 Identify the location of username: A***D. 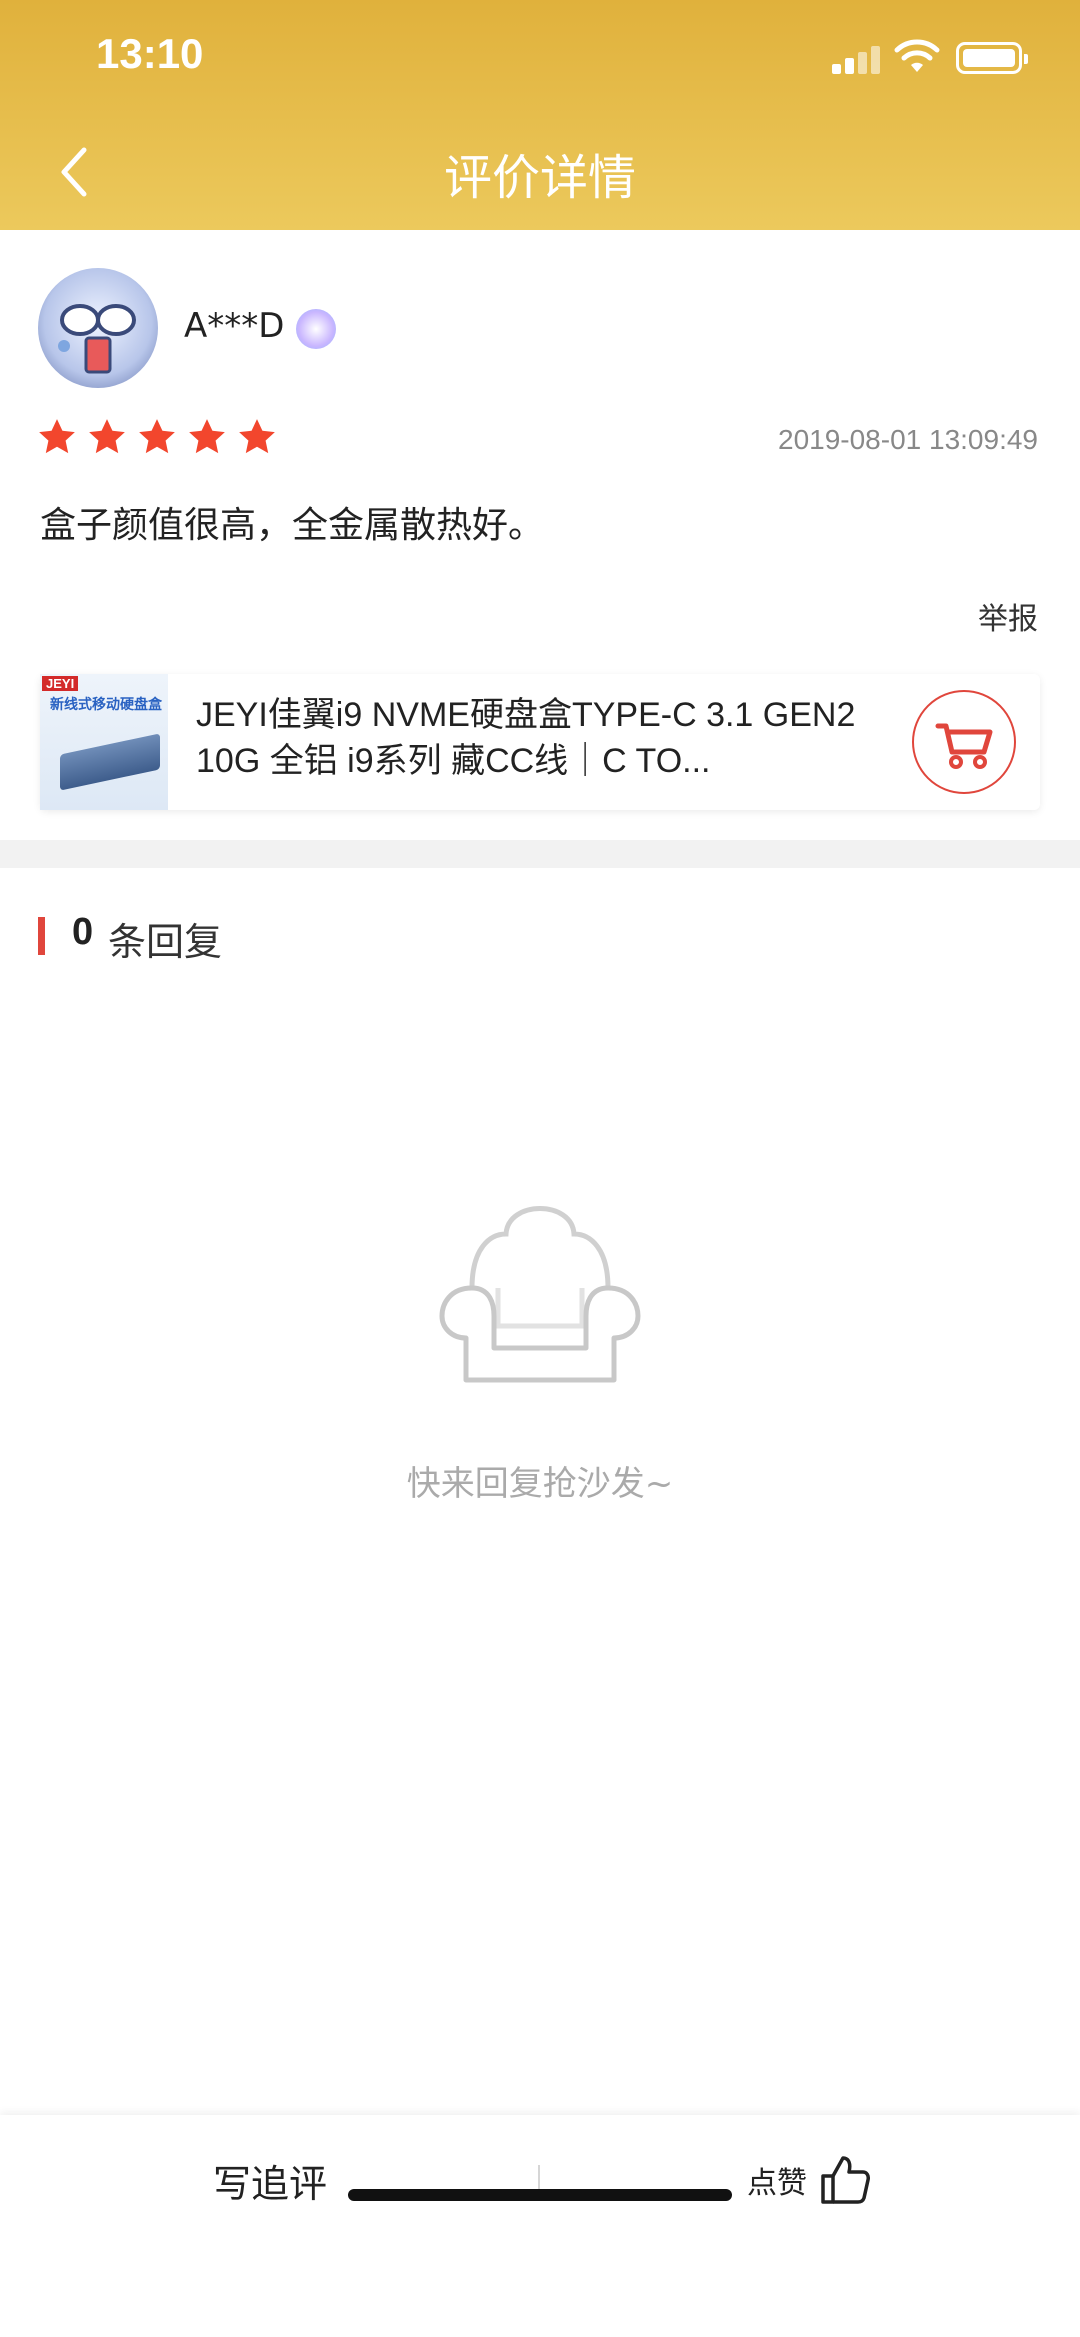
(234, 326).